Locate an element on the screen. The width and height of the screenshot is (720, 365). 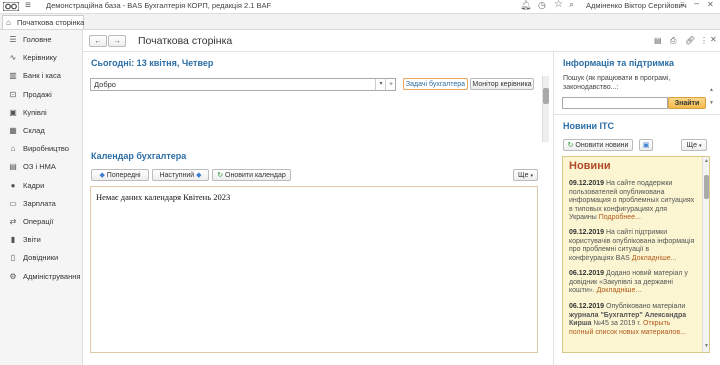
sidebar-item: ∿ Керівнику is located at coordinates (41, 58).